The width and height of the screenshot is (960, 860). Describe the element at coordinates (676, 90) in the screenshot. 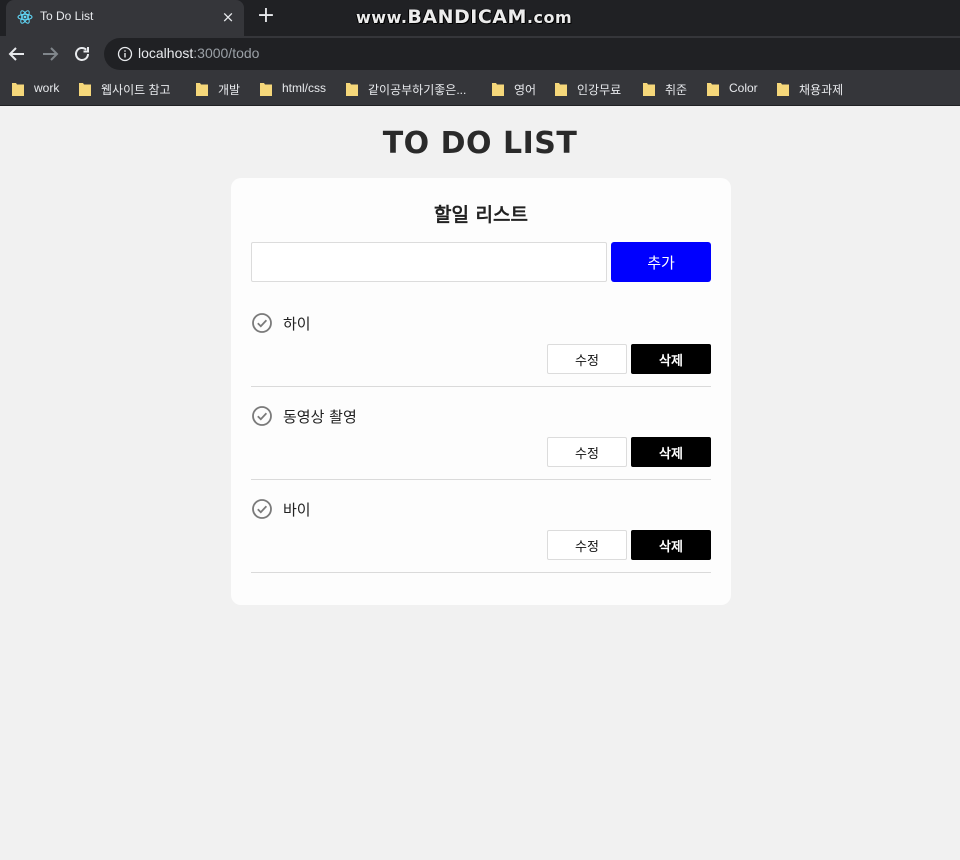

I see `bookmark-label: 취준` at that location.